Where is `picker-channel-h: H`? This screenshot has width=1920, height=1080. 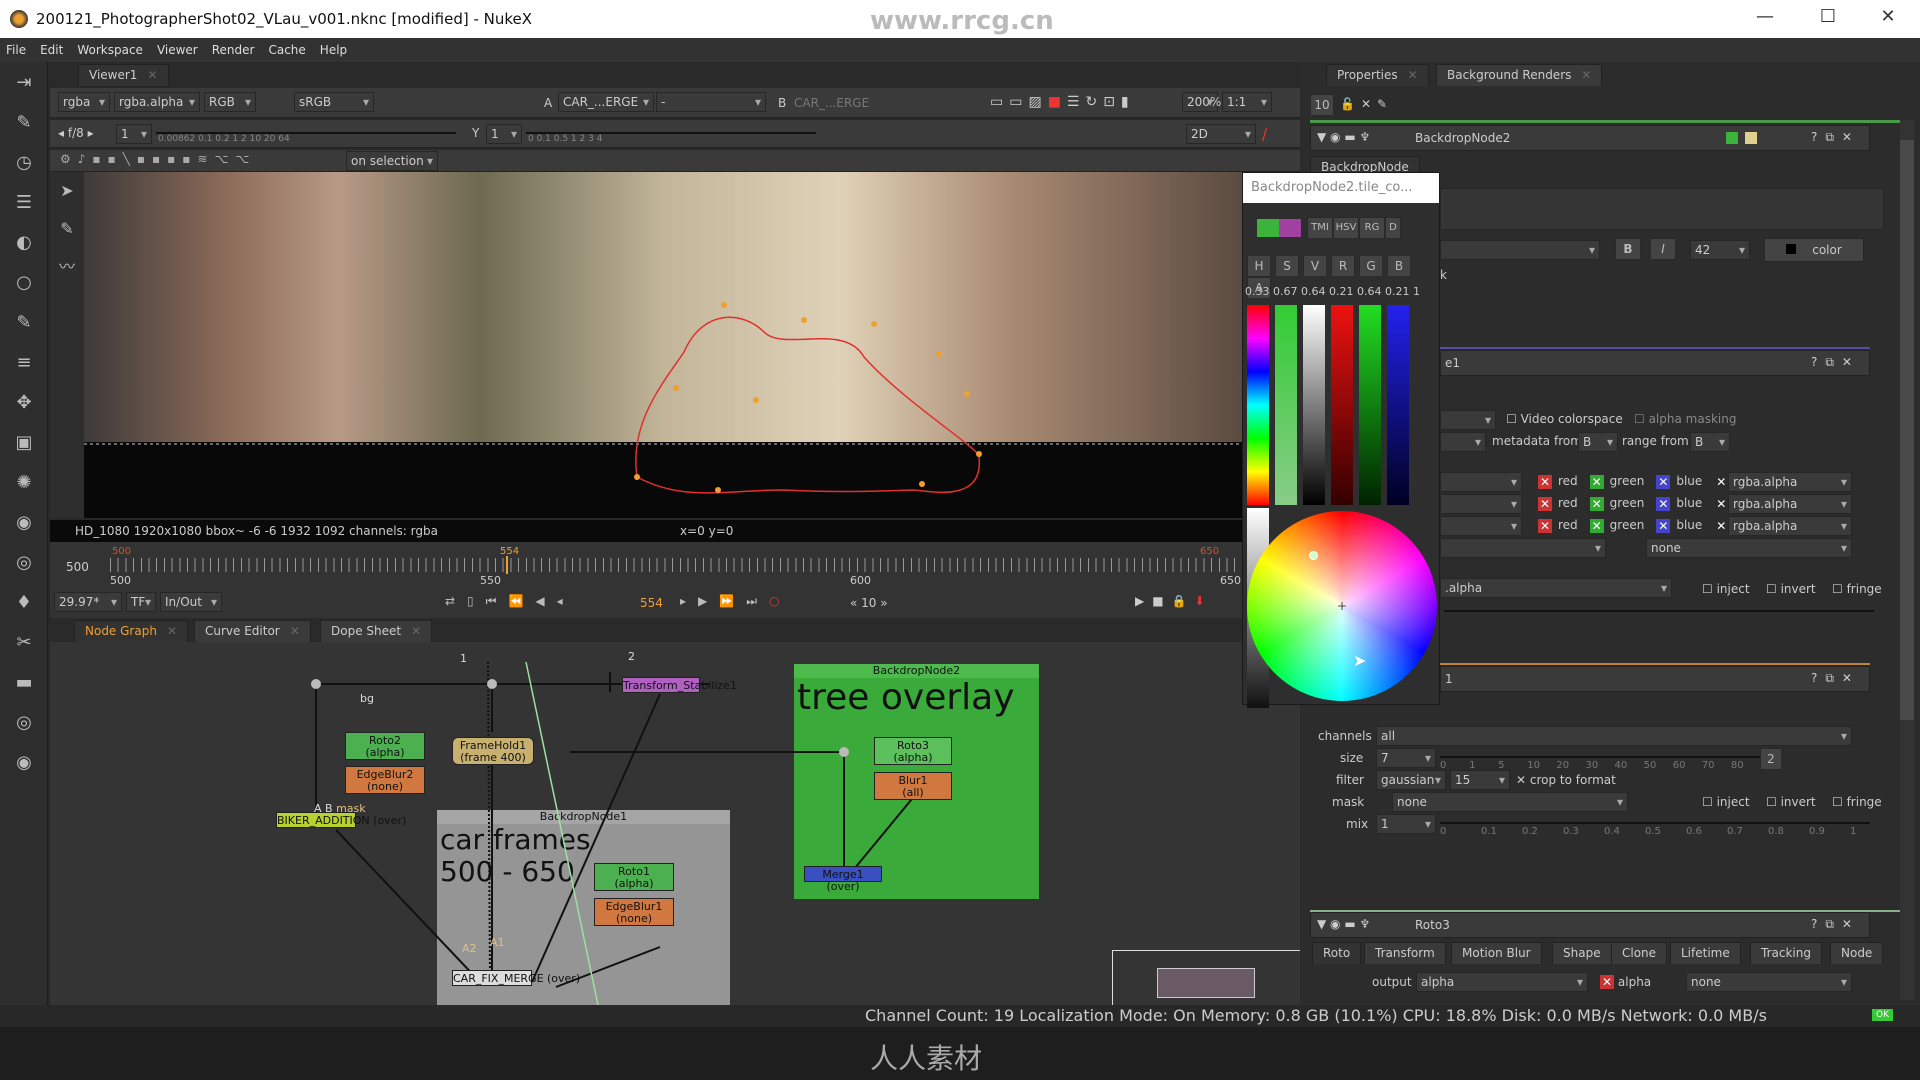 picker-channel-h: H is located at coordinates (1259, 266).